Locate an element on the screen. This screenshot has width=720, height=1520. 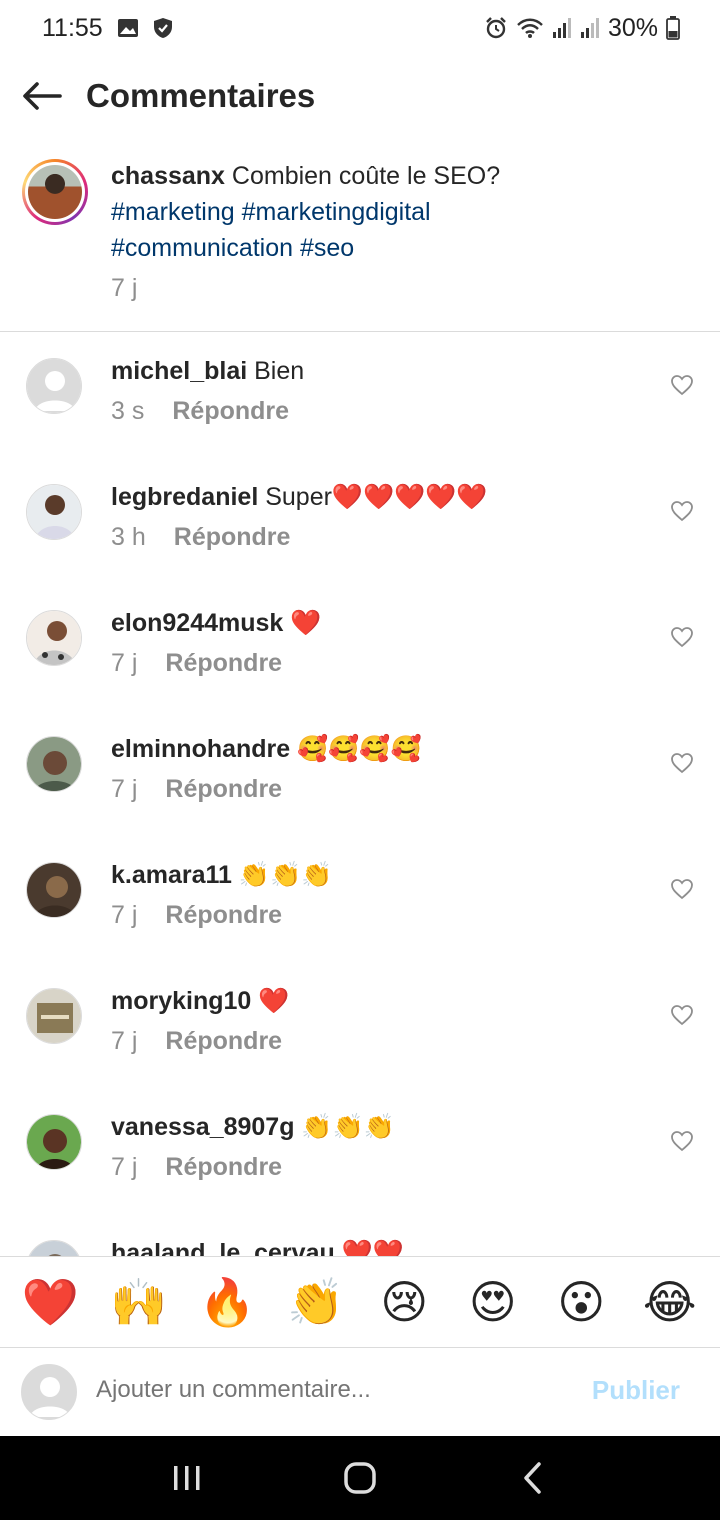
comment-text: moryking10 ❤️ is located at coordinates (200, 1001).